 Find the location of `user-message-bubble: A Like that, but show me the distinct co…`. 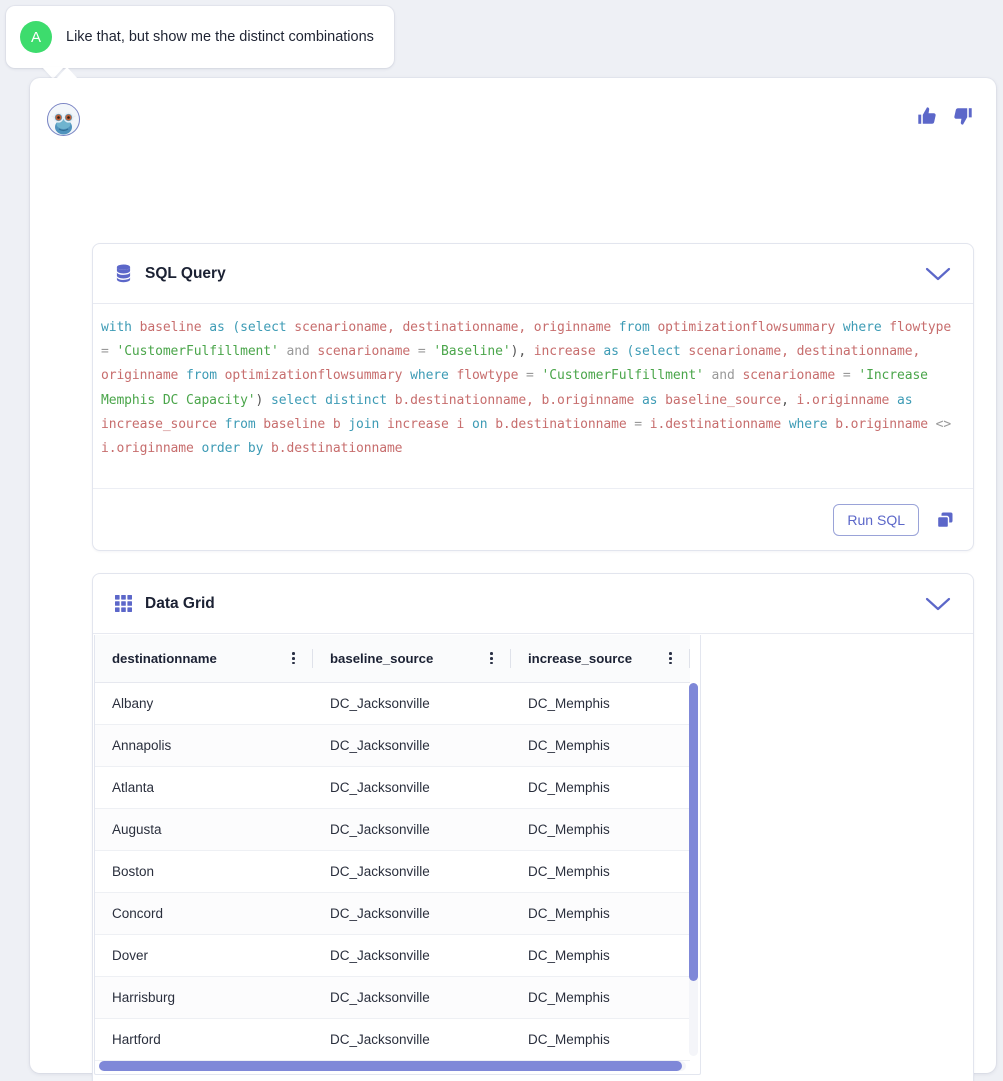

user-message-bubble: A Like that, but show me the distinct co… is located at coordinates (200, 42).